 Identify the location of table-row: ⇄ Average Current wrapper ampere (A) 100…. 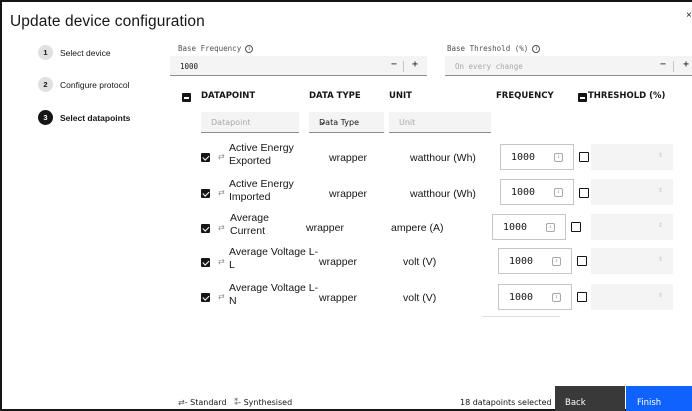
(347, 228).